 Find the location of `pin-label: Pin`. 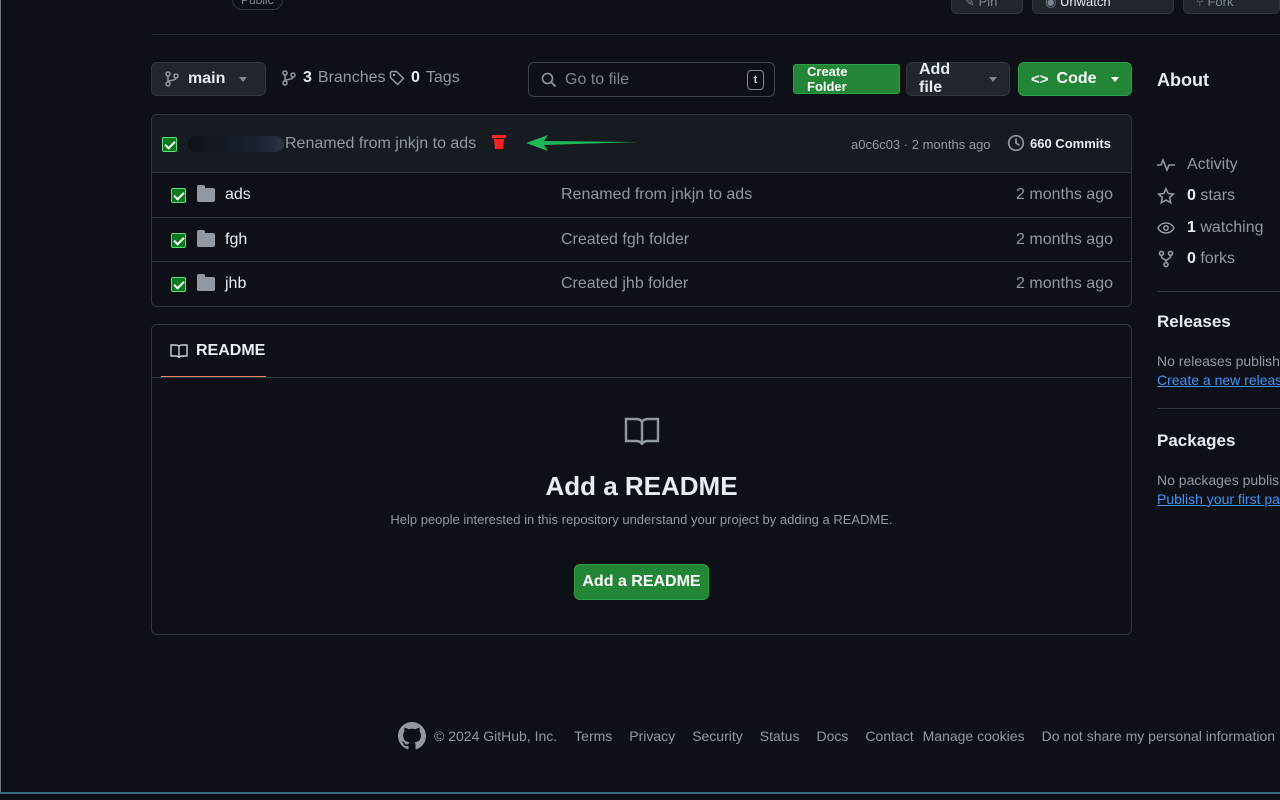

pin-label: Pin is located at coordinates (988, 4).